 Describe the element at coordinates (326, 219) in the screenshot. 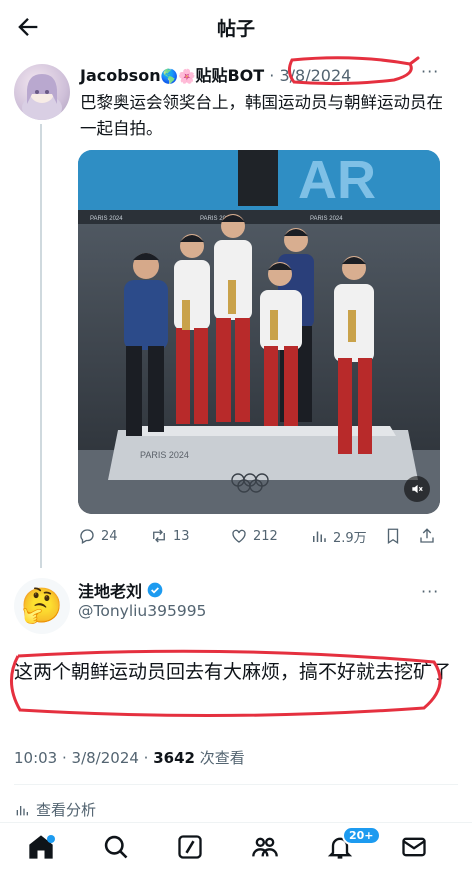

I see `banner-text-3: PARIS 2024` at that location.